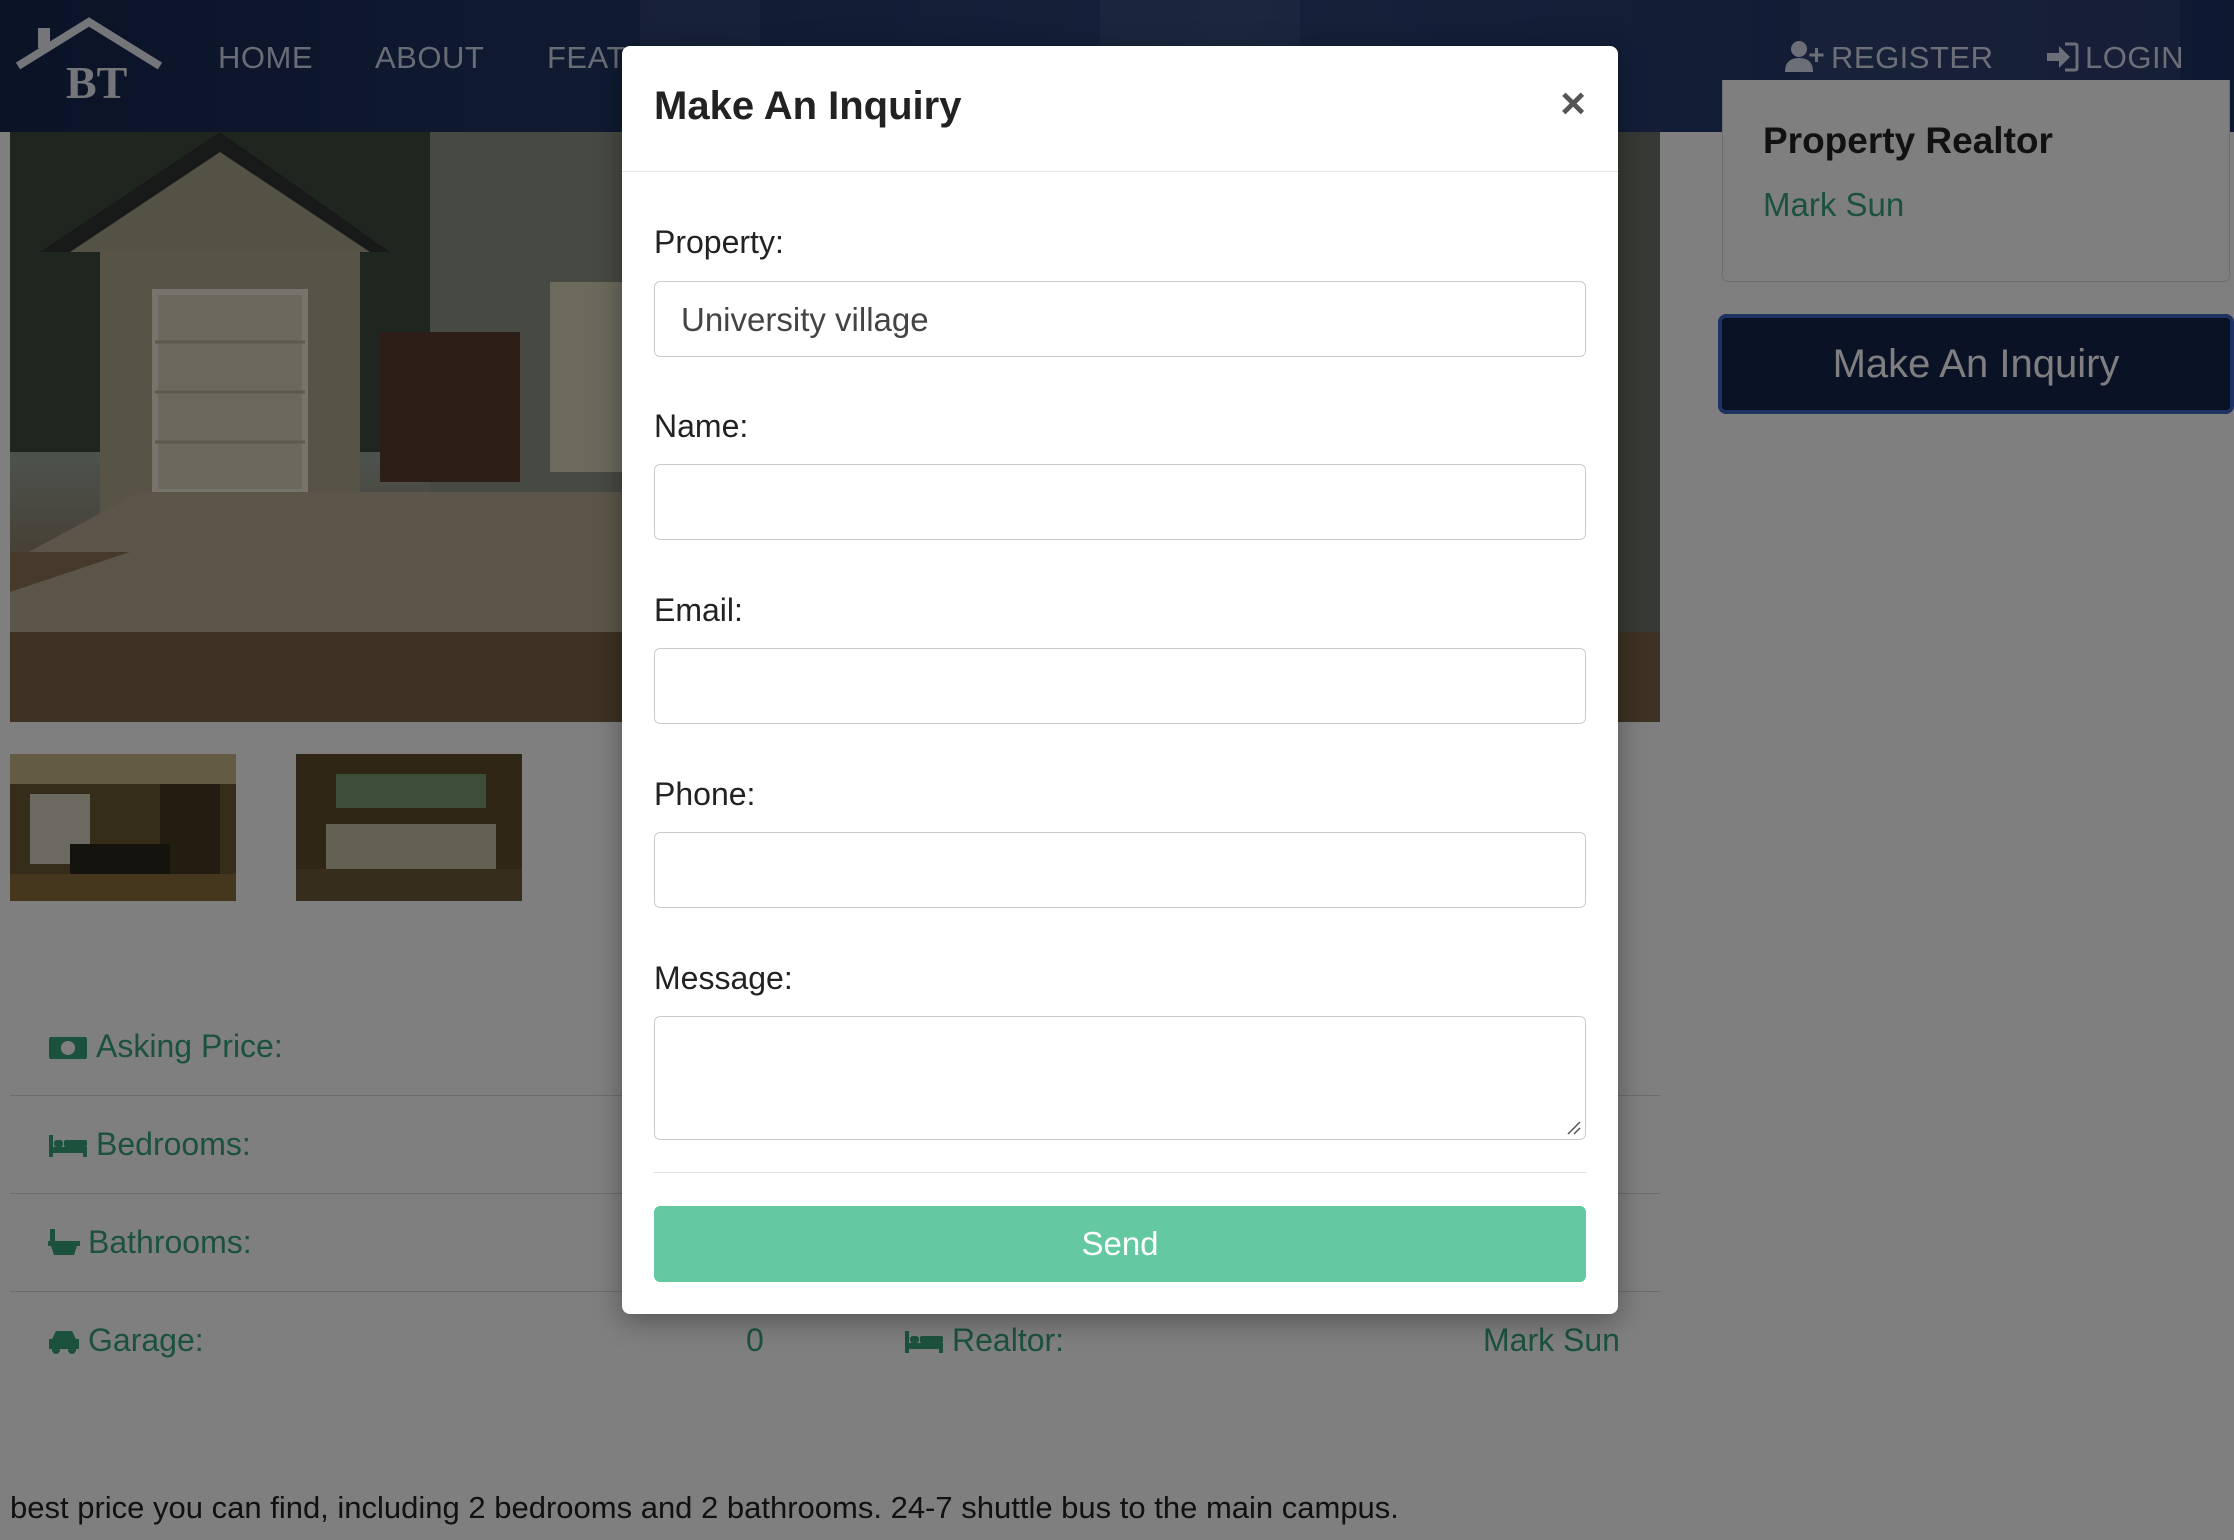 The height and width of the screenshot is (1540, 2234). I want to click on email-field, so click(1120, 686).